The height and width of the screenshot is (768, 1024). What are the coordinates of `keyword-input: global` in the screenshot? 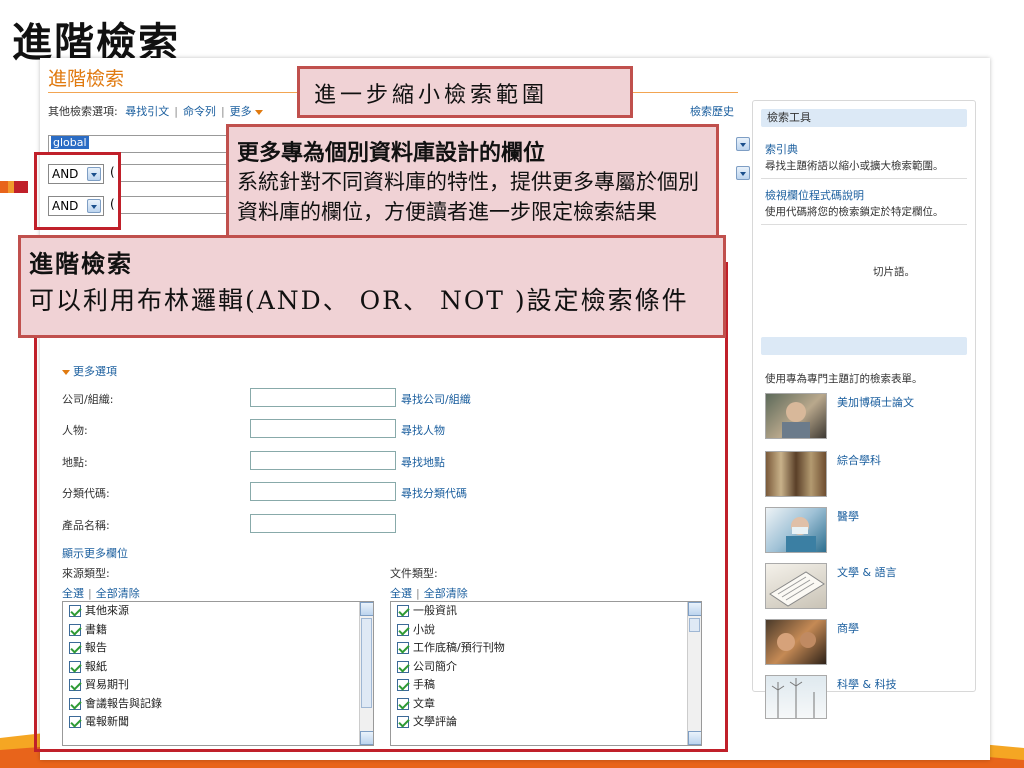 It's located at (148, 144).